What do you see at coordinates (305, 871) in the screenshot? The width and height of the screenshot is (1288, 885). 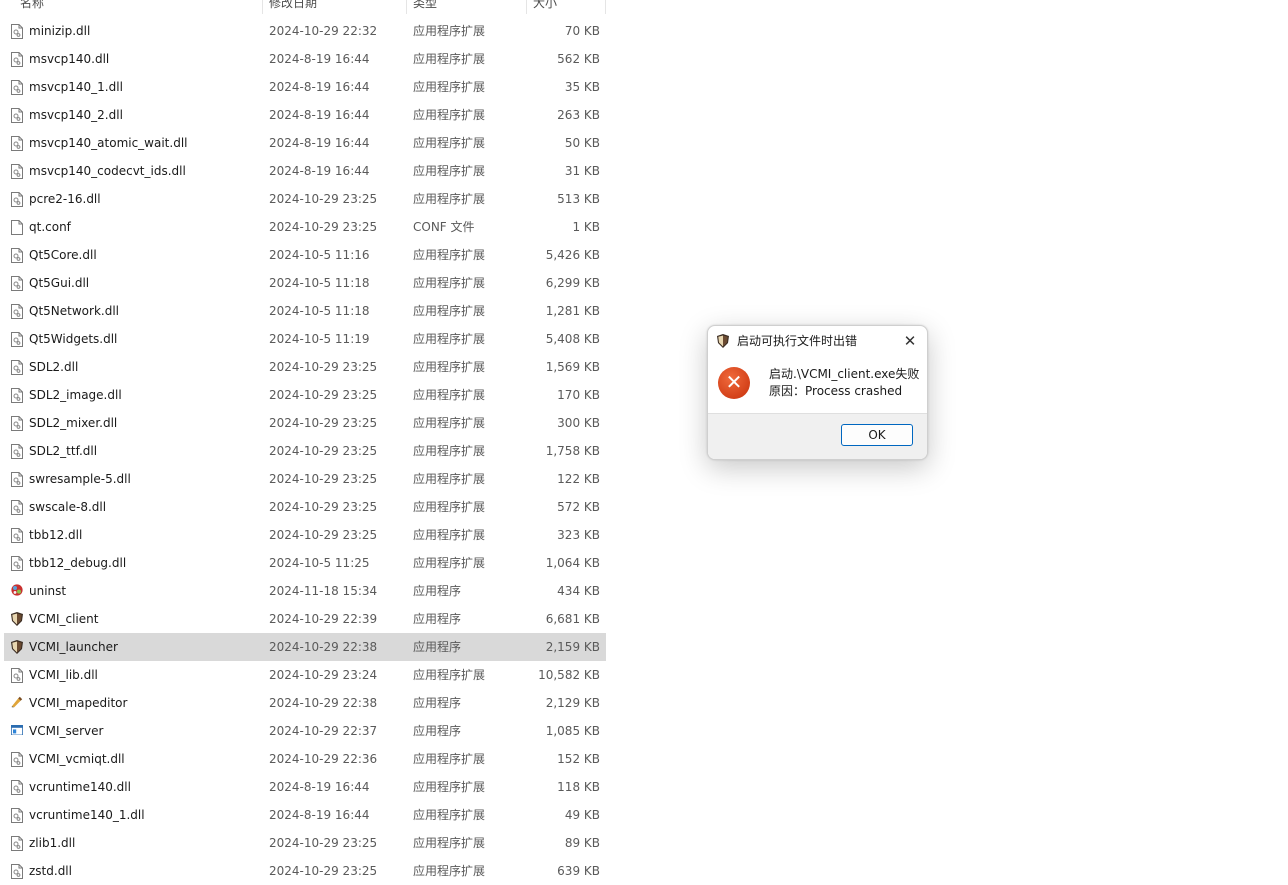 I see `file-row: zstd.dll 2024-10-29 23:25 应用程序扩展 639 KB` at bounding box center [305, 871].